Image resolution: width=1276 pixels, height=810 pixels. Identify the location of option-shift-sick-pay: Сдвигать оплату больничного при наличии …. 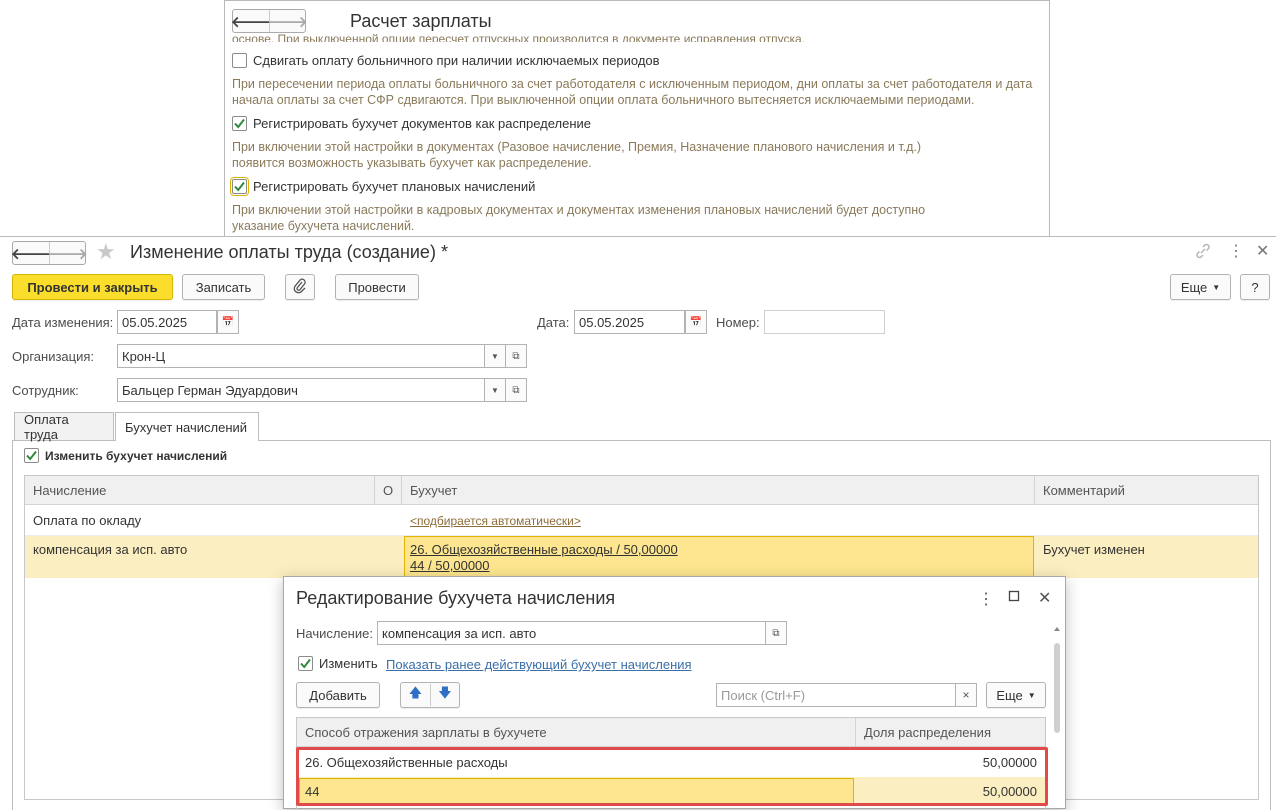
(446, 60).